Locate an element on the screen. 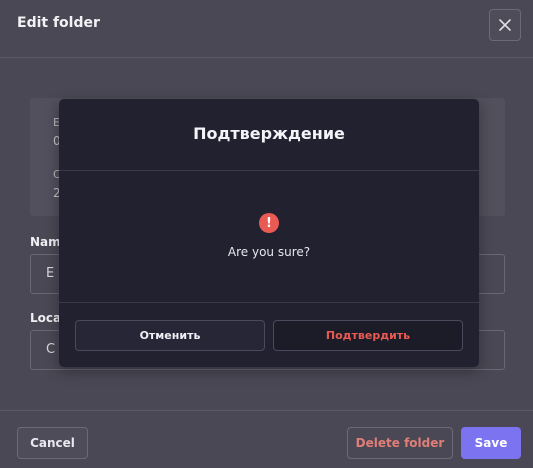 This screenshot has height=468, width=533. cancel-button: Cancel is located at coordinates (52, 443).